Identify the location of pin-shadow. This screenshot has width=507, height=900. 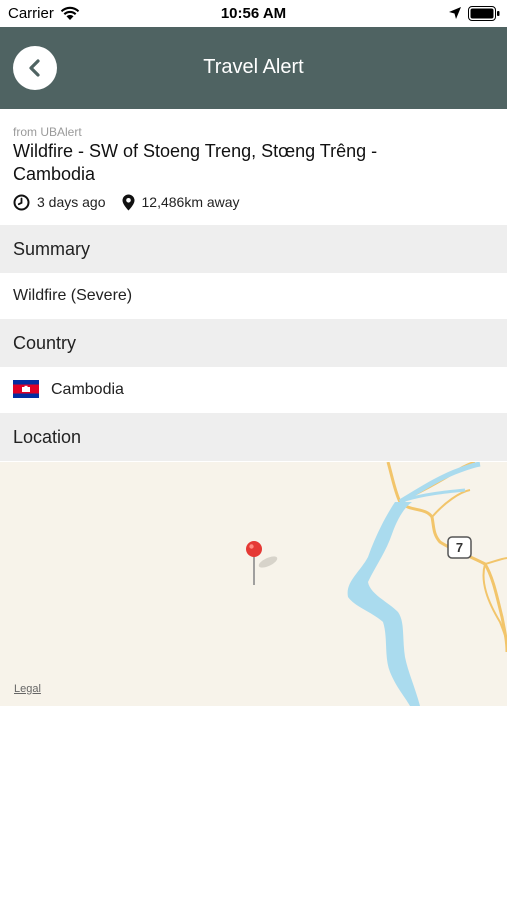
(268, 562).